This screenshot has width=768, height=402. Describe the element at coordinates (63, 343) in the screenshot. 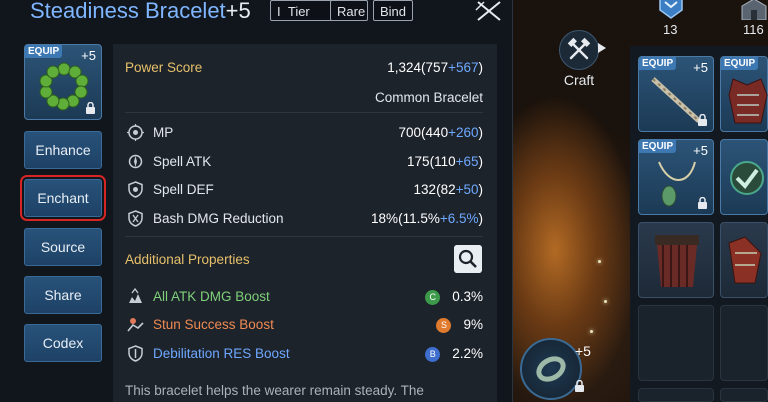

I see `codex-button: Codex` at that location.